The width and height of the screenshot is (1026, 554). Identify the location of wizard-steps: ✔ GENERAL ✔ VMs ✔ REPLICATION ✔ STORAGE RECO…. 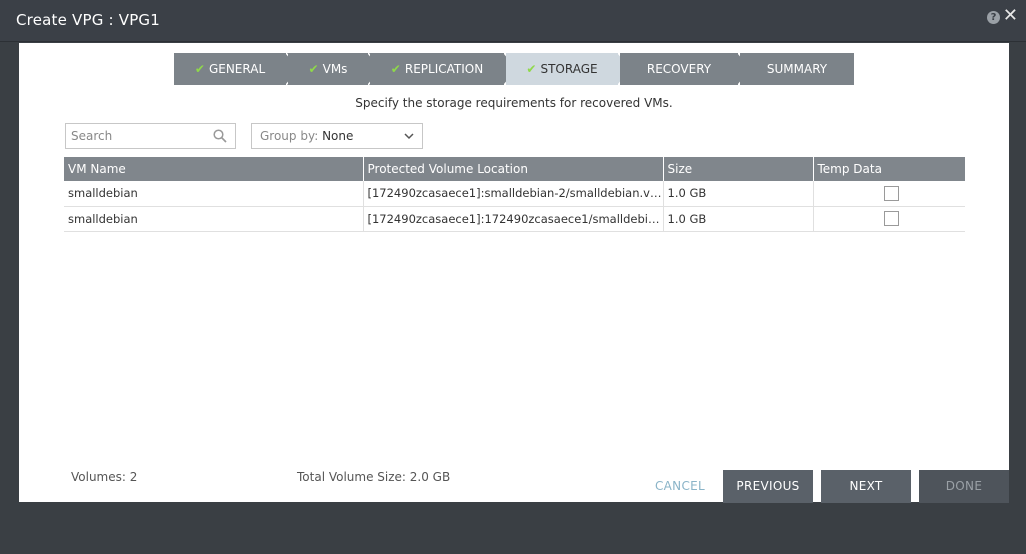
(514, 69).